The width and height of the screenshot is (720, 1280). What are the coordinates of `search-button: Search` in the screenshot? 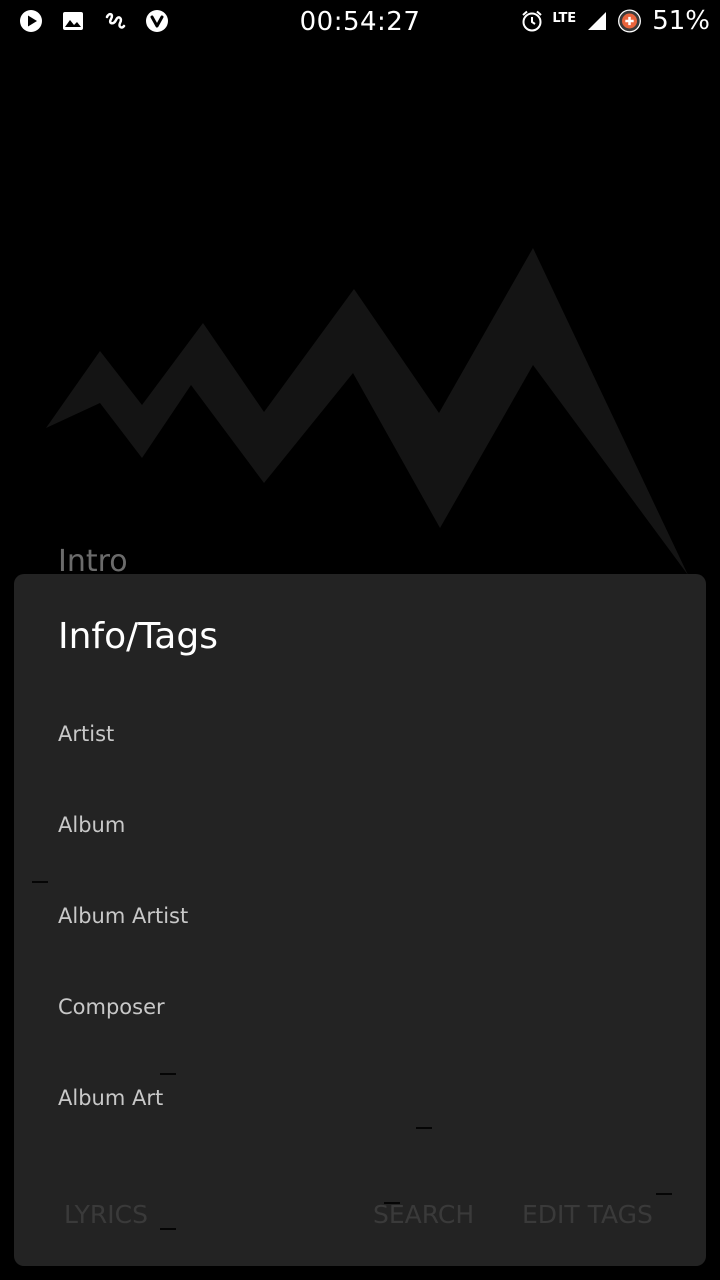 It's located at (423, 1214).